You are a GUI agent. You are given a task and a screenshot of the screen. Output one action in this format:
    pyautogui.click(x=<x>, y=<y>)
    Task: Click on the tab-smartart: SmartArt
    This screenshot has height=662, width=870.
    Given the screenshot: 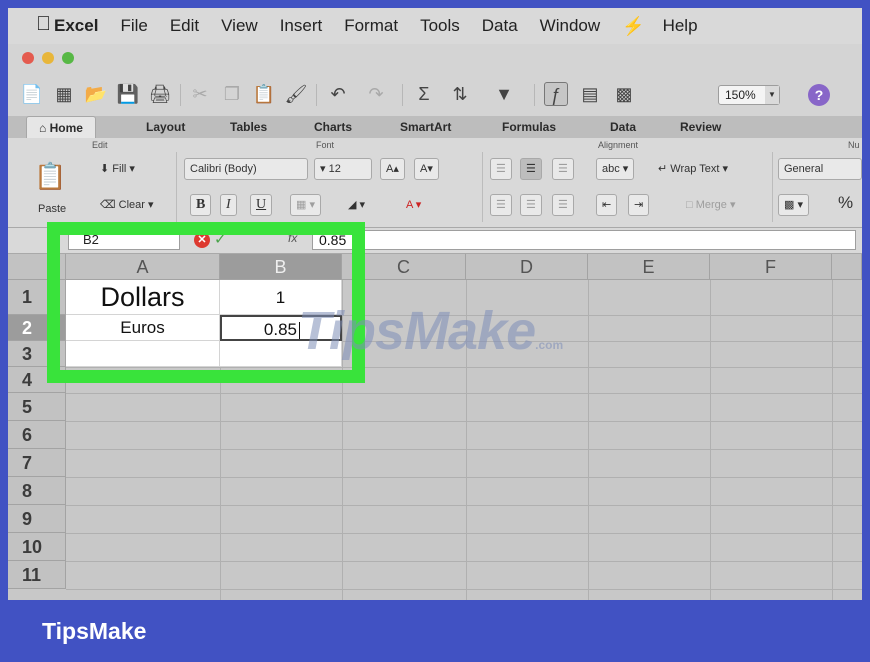 What is the action you would take?
    pyautogui.click(x=425, y=127)
    